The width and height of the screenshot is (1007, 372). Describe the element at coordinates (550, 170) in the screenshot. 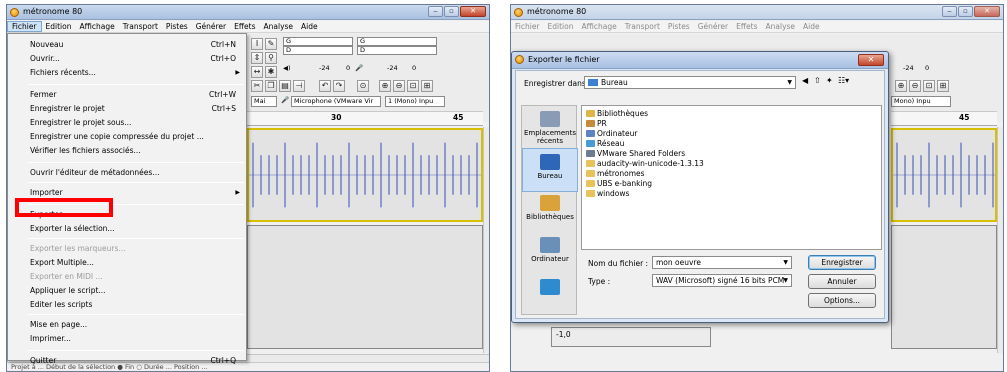

I see `place-item: Bureau` at that location.